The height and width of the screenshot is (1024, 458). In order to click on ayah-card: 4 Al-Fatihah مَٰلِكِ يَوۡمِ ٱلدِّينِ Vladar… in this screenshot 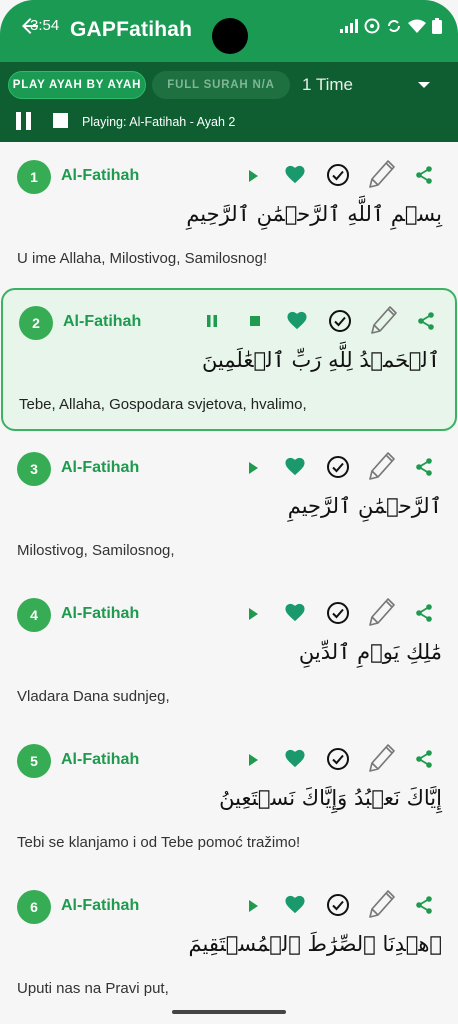, I will do `click(229, 653)`.